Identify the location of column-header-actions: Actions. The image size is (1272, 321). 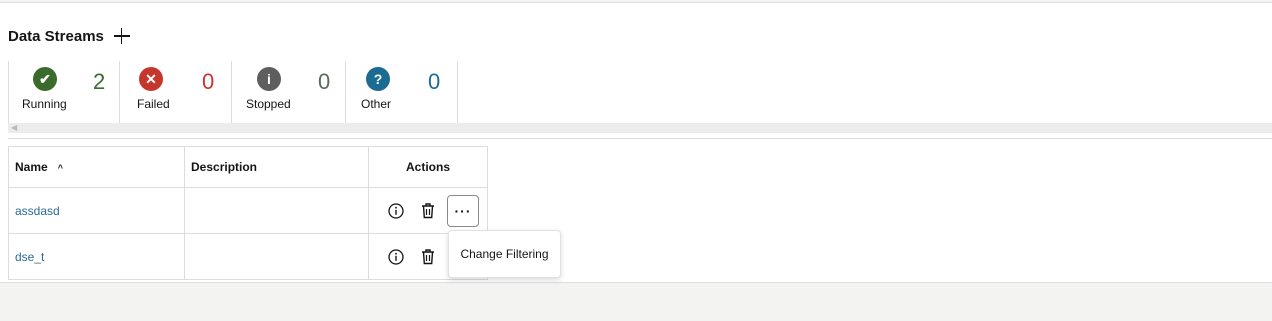
(428, 167).